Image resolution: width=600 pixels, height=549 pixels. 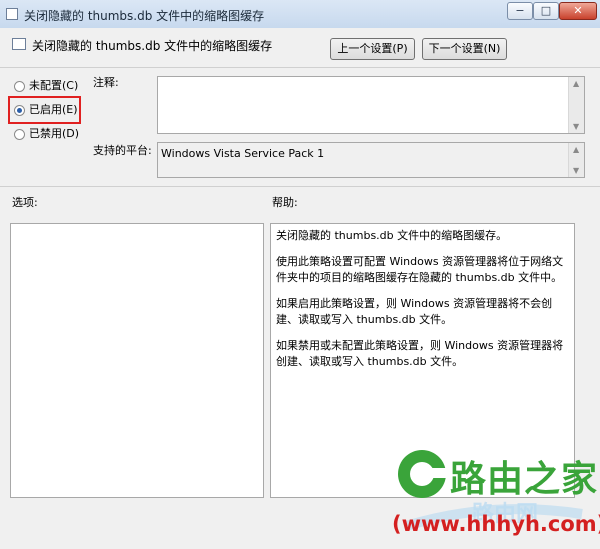 What do you see at coordinates (576, 105) in the screenshot?
I see `comment-scrollbar: ▲ ▼` at bounding box center [576, 105].